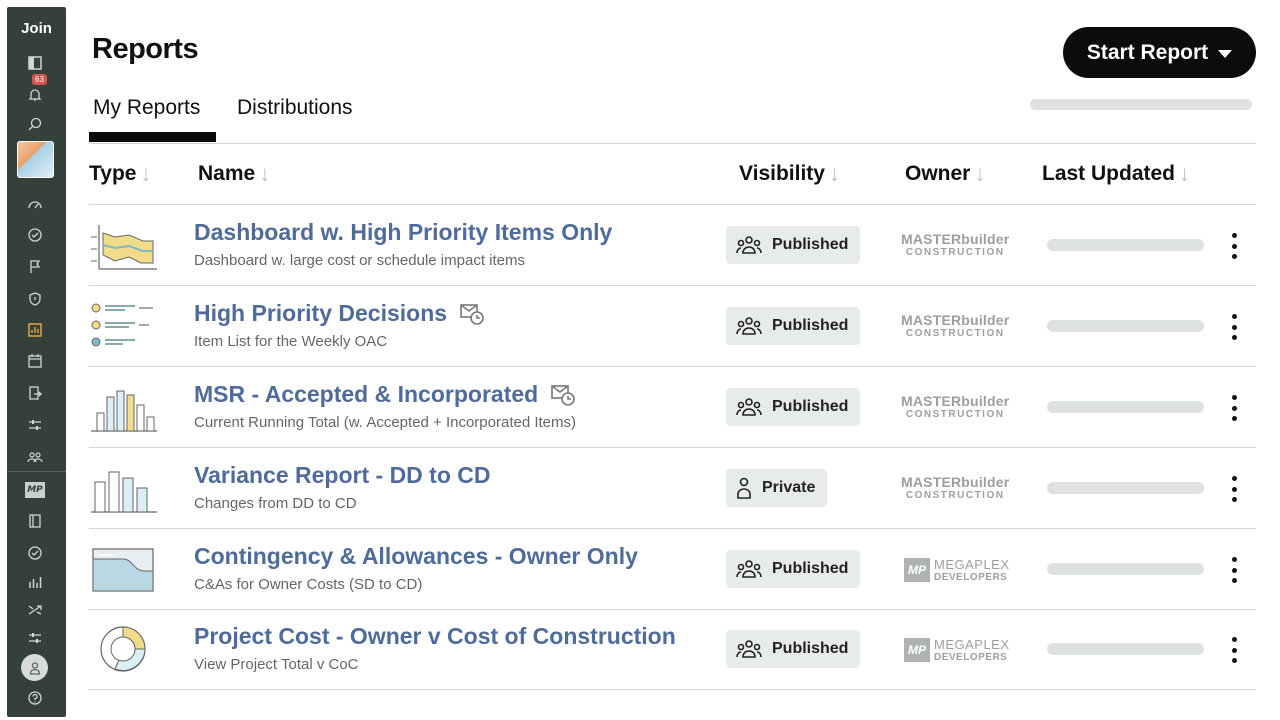  What do you see at coordinates (35, 204) in the screenshot?
I see `gauge-icon` at bounding box center [35, 204].